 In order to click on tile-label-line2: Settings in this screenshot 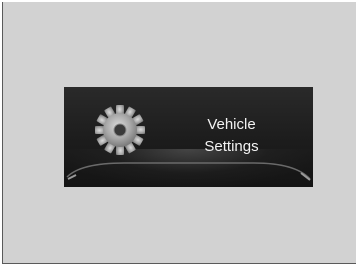, I will do `click(231, 146)`.